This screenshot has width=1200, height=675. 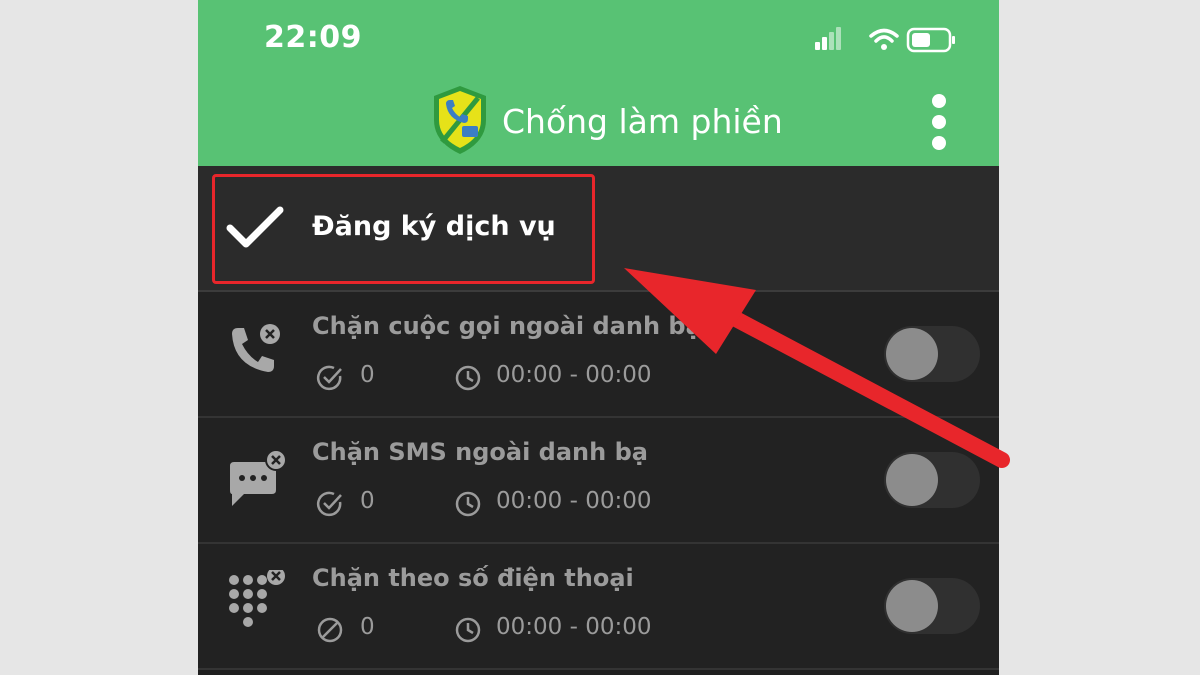 I want to click on phone-block-icon, so click(x=256, y=348).